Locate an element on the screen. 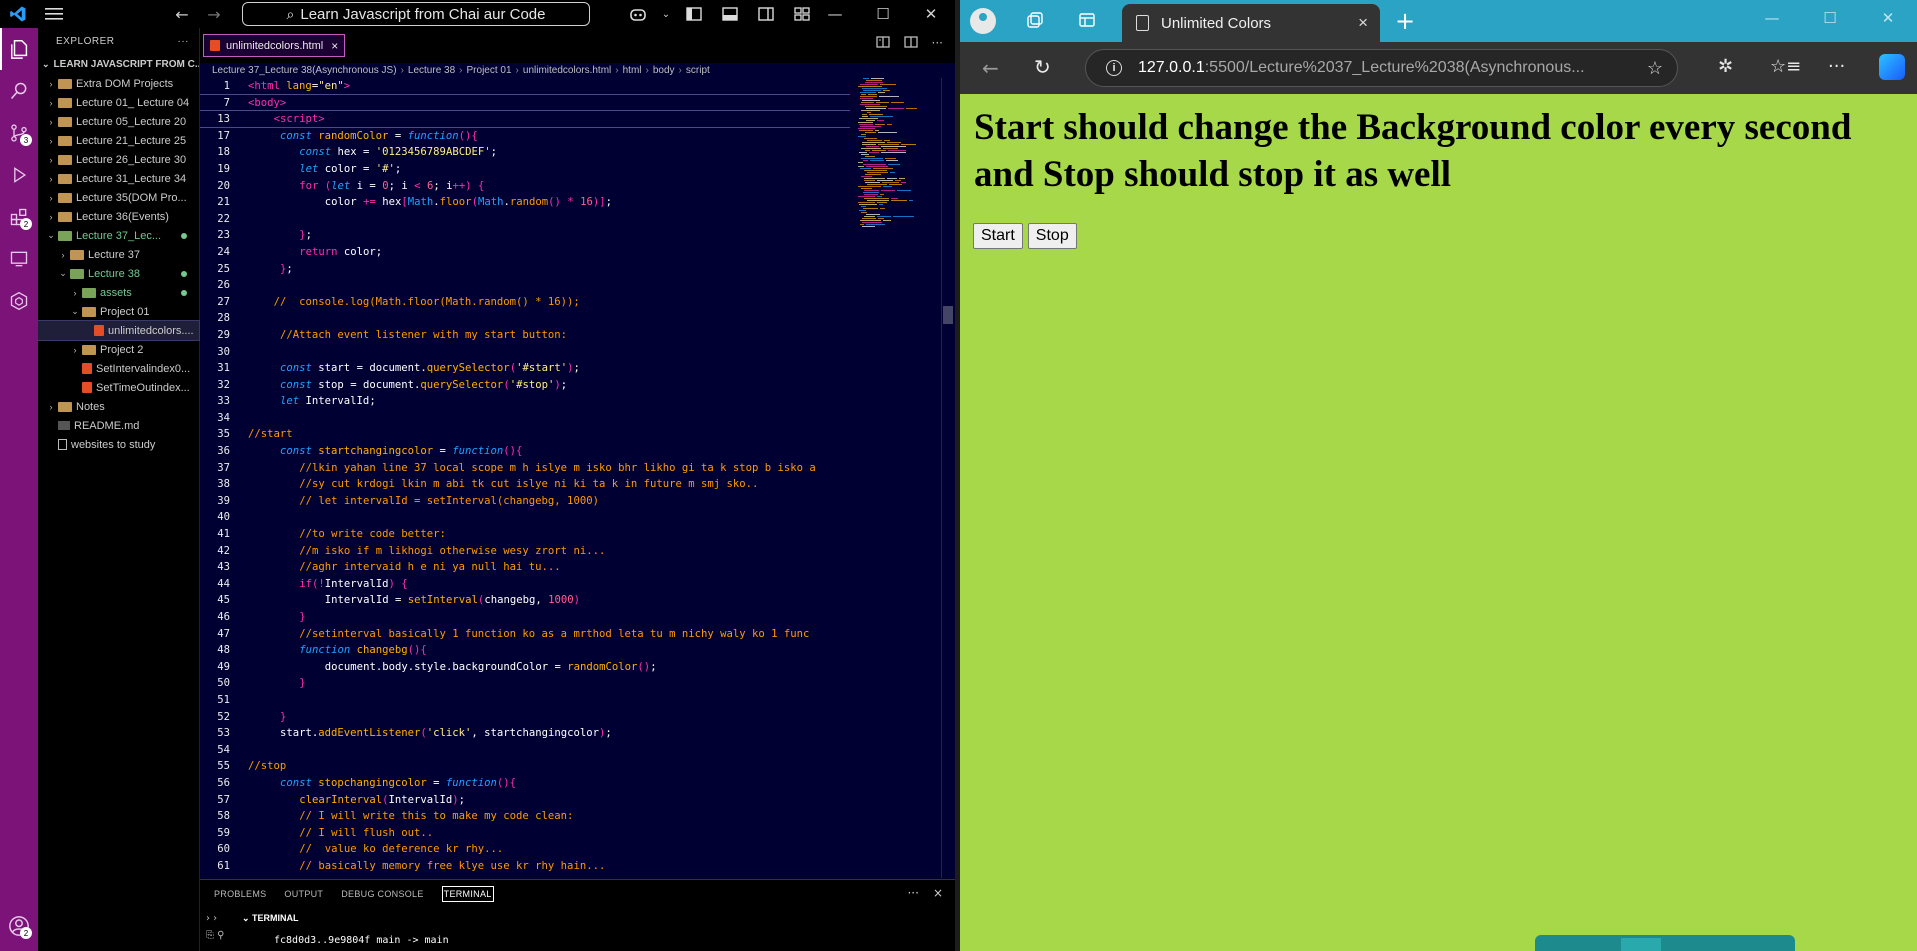  tree-item: › assets is located at coordinates (118, 292).